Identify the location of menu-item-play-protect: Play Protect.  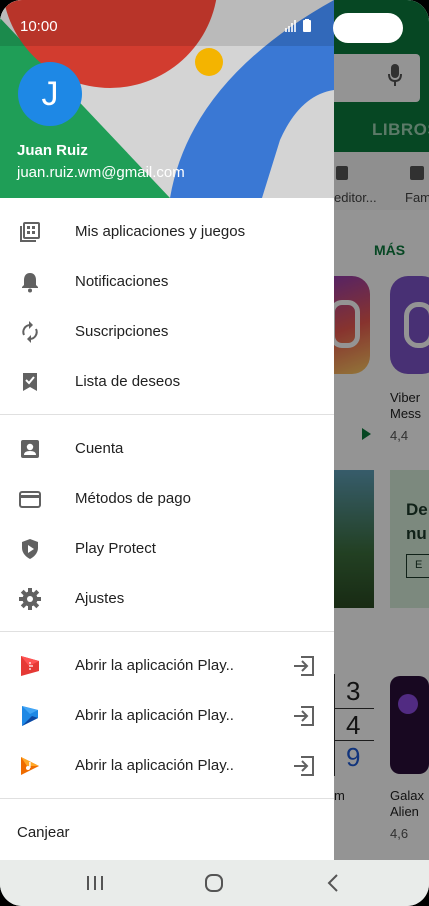
(167, 549).